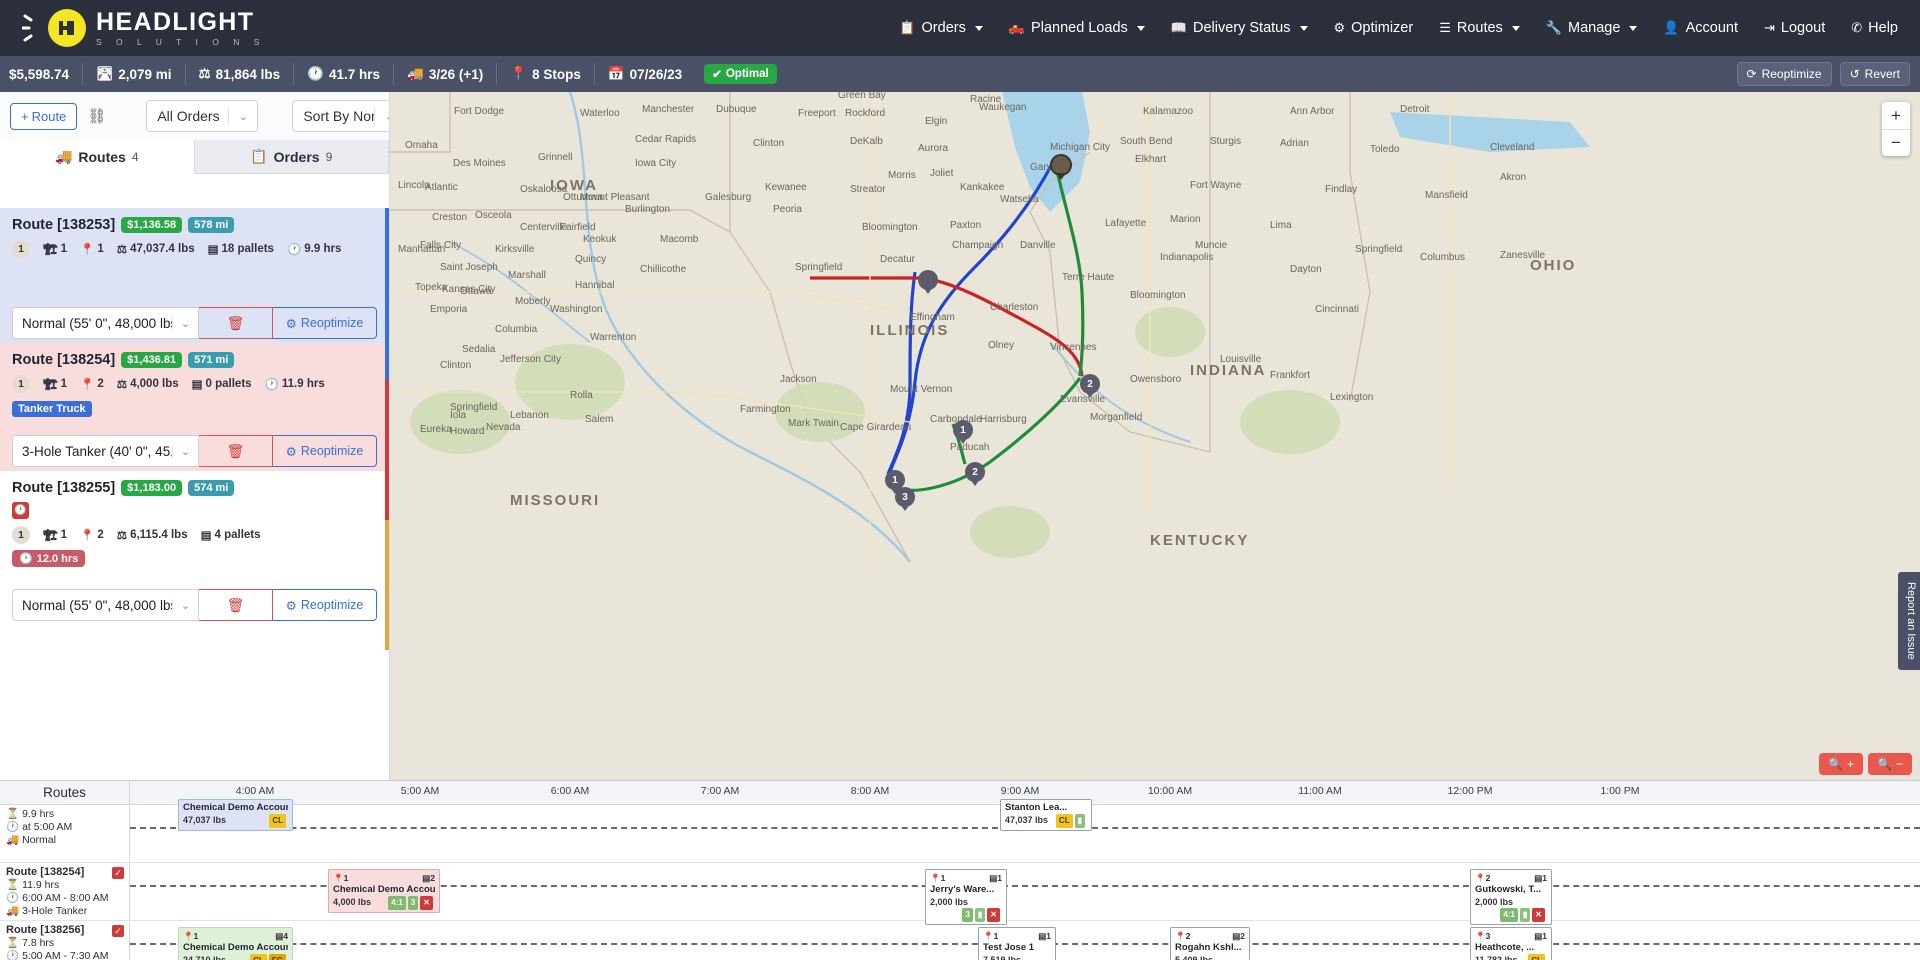 Image resolution: width=1920 pixels, height=960 pixels. What do you see at coordinates (1511, 943) in the screenshot?
I see `gantt-stop-block: 📍3 ▤1Heathcote, ...11,782 lbs CL` at bounding box center [1511, 943].